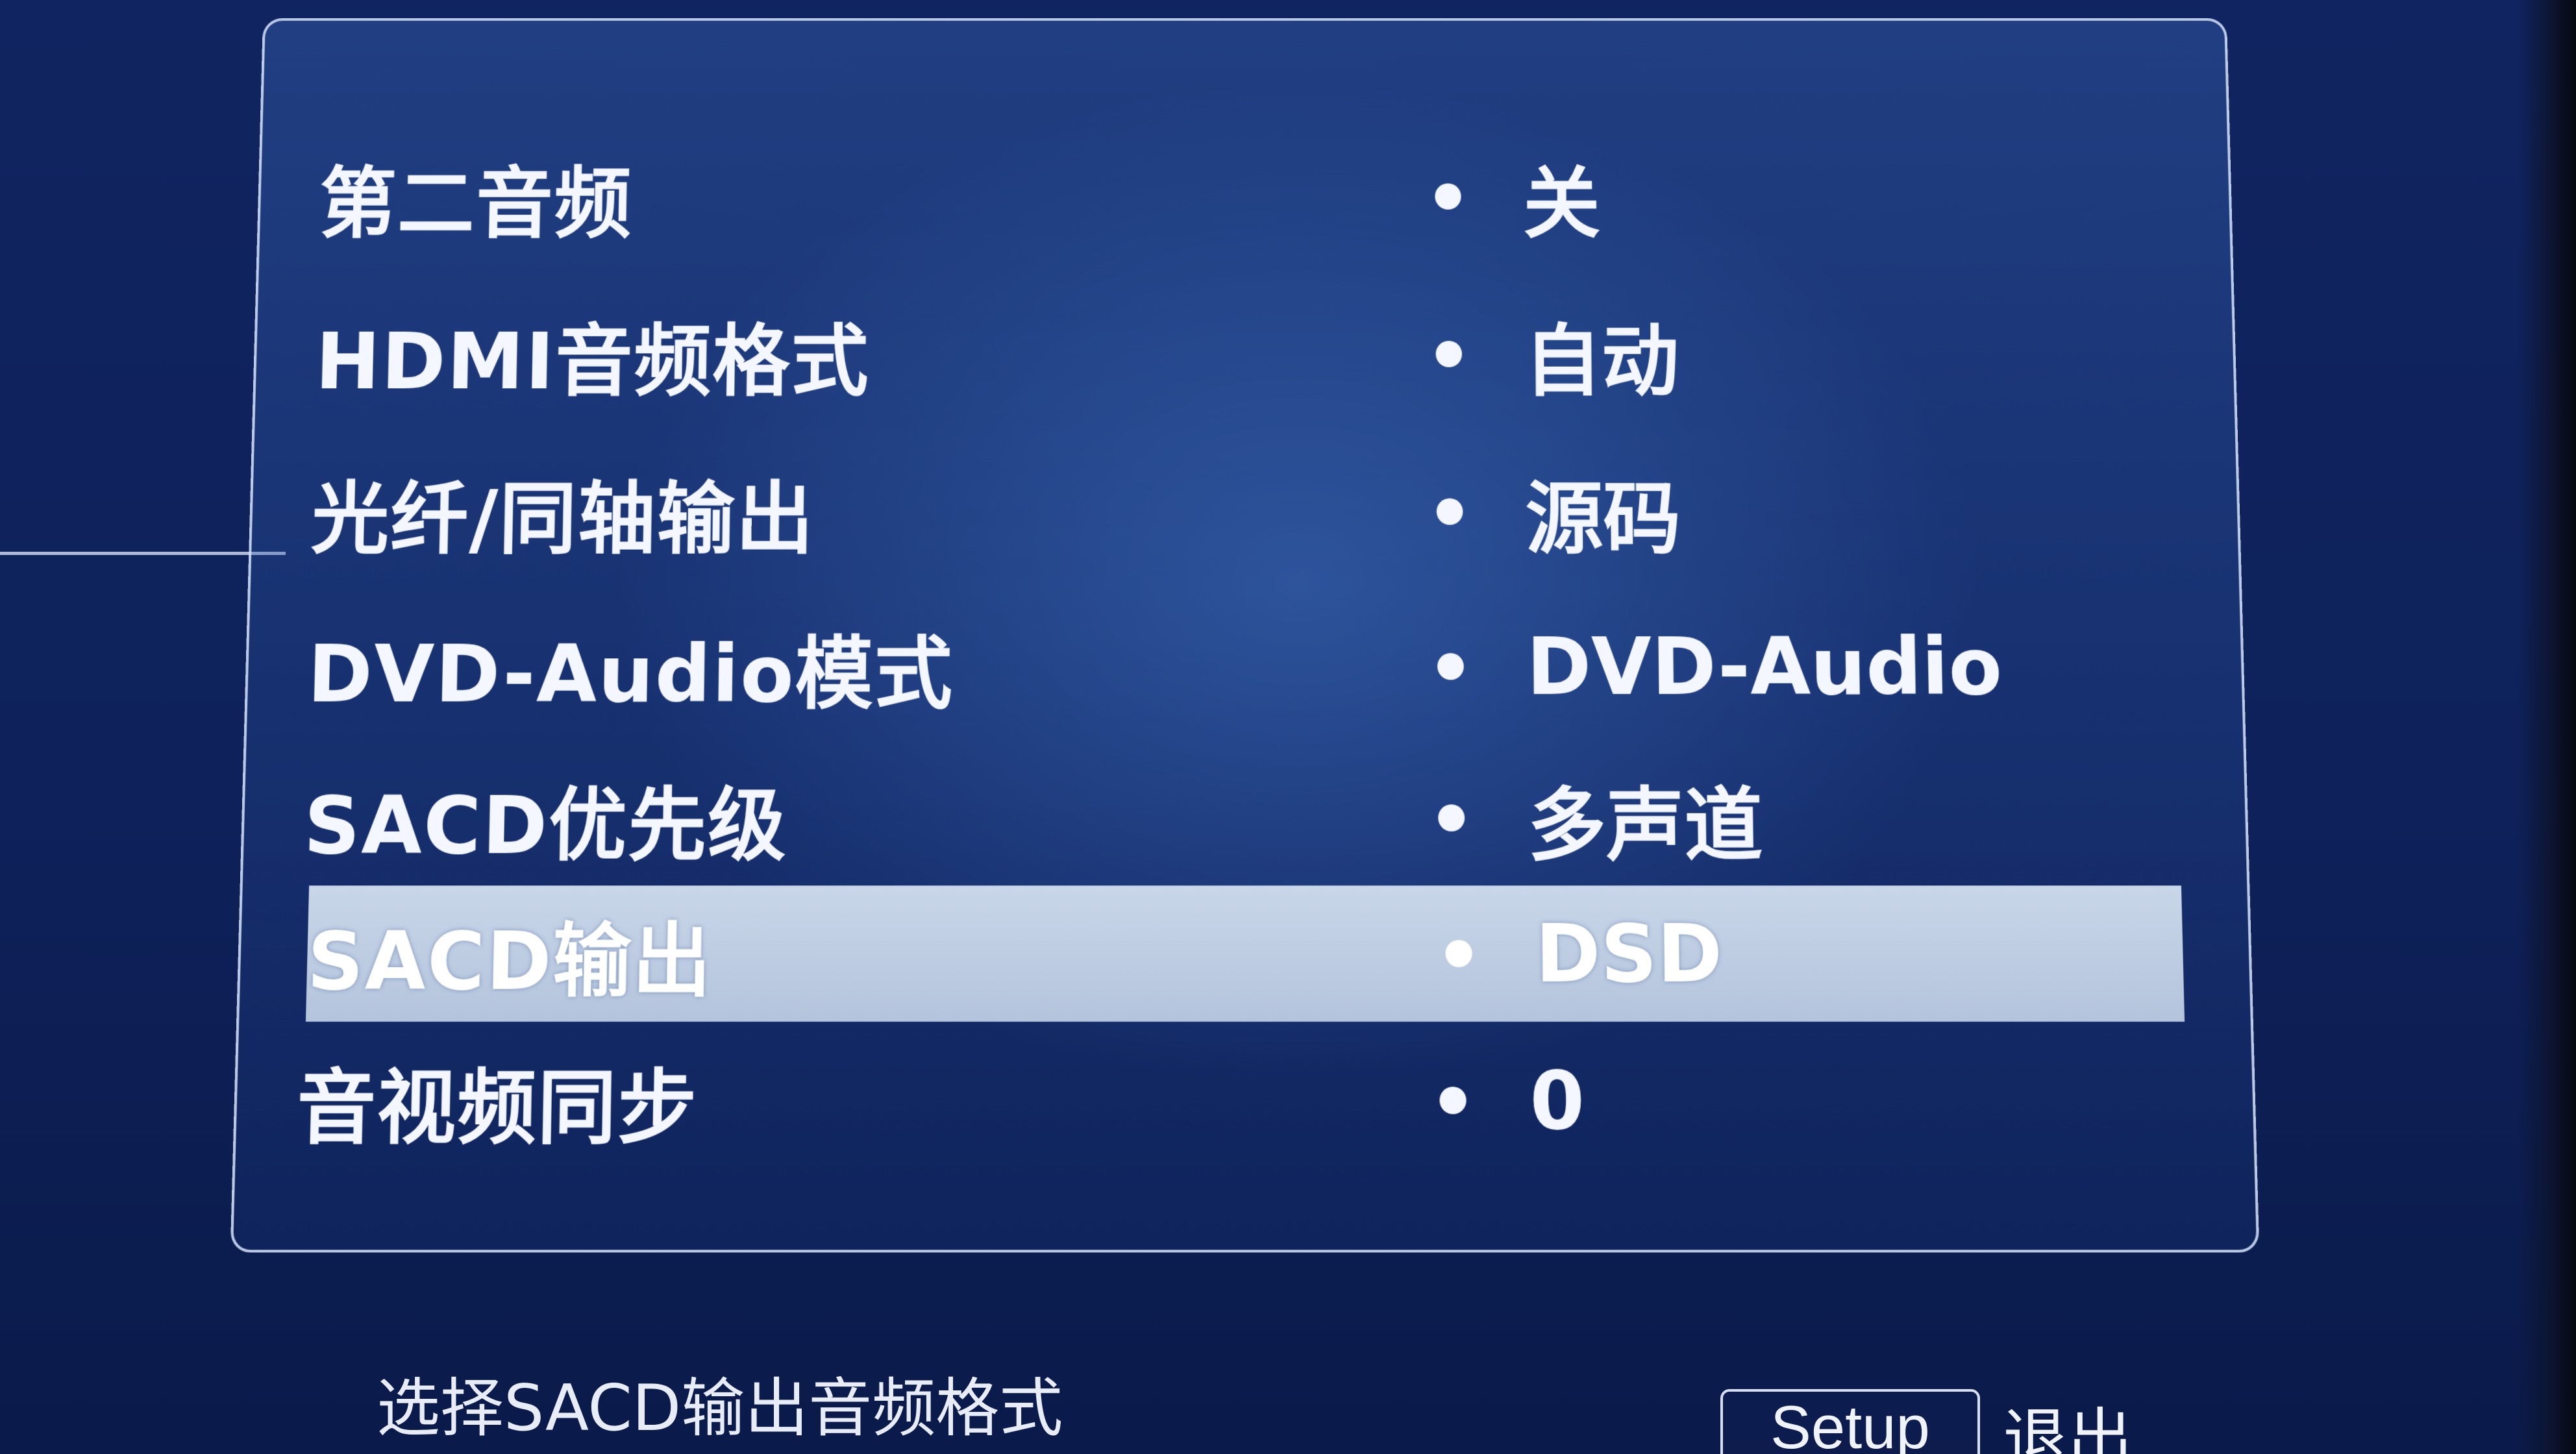 The width and height of the screenshot is (2576, 1454). What do you see at coordinates (497, 1100) in the screenshot?
I see `menu-row-label: 音视频同步` at bounding box center [497, 1100].